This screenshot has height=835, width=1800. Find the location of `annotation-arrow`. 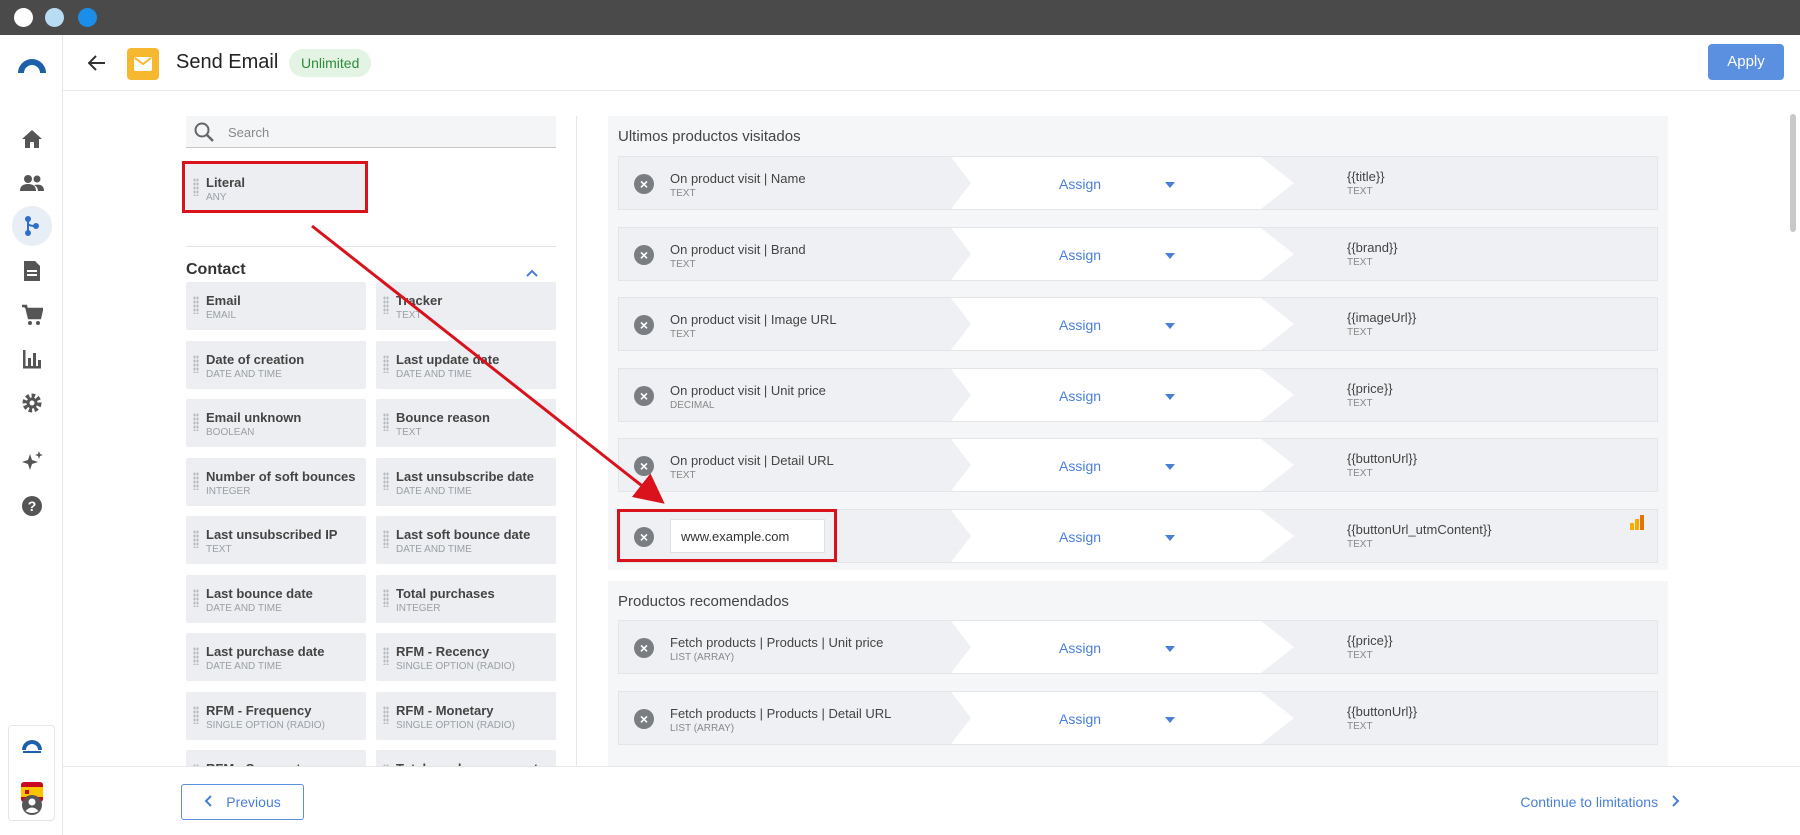

annotation-arrow is located at coordinates (488, 364).